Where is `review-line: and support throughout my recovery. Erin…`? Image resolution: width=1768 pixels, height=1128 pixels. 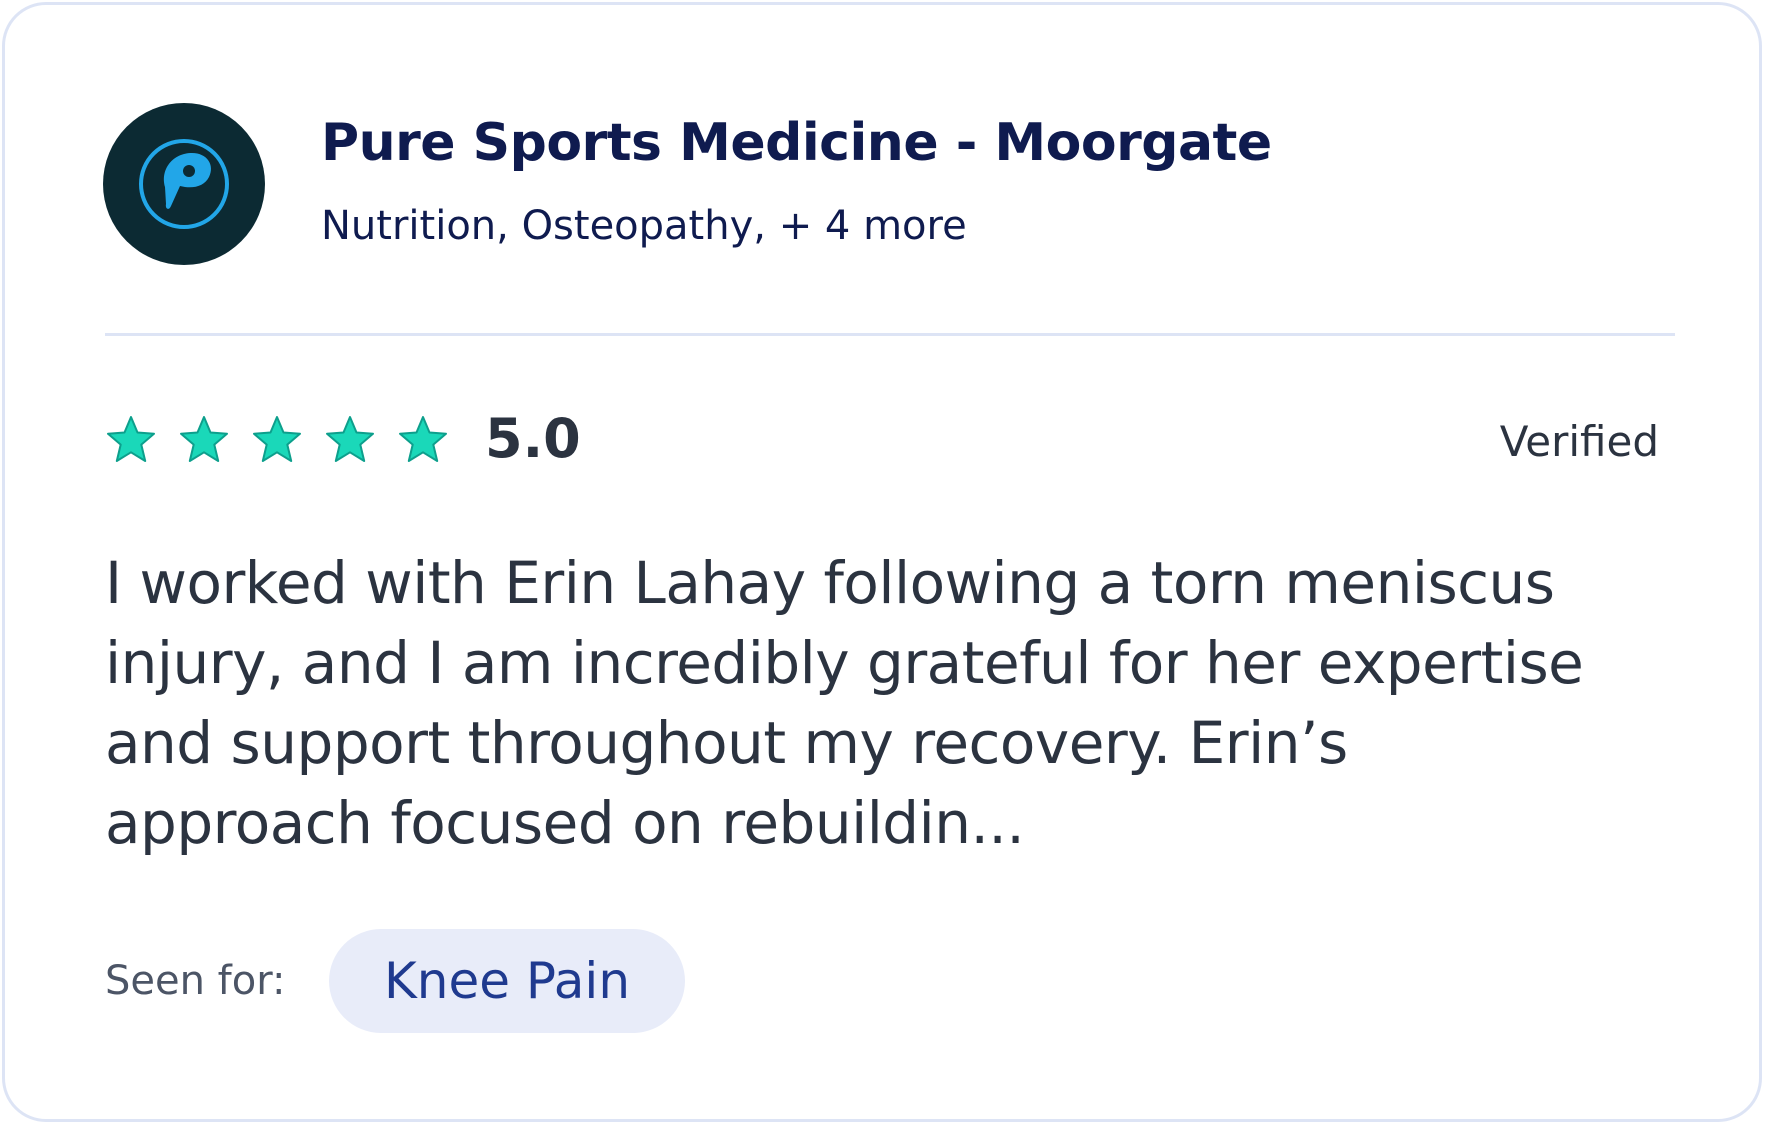 review-line: and support throughout my recovery. Erin… is located at coordinates (726, 743).